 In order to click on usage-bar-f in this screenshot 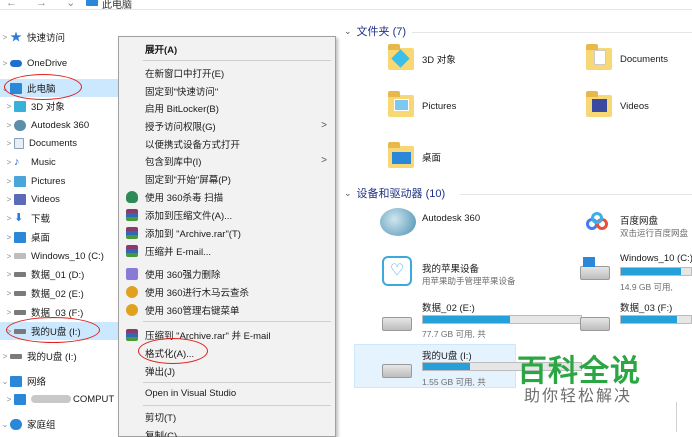, I will do `click(656, 319)`.